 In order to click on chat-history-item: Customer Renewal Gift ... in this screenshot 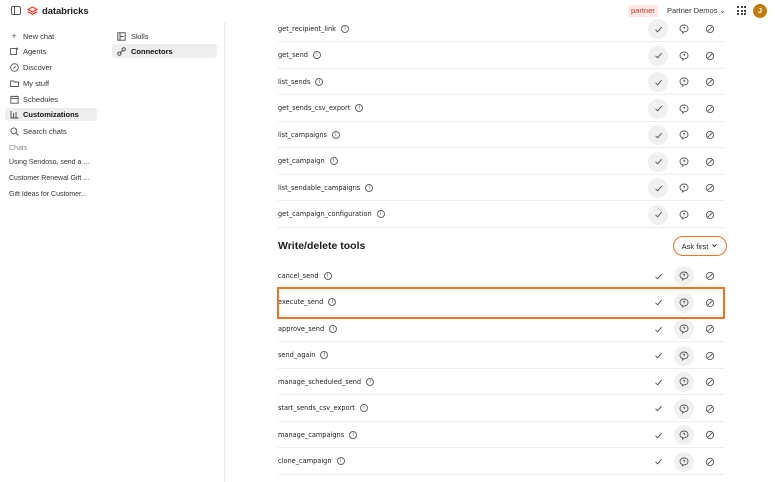, I will do `click(53, 178)`.